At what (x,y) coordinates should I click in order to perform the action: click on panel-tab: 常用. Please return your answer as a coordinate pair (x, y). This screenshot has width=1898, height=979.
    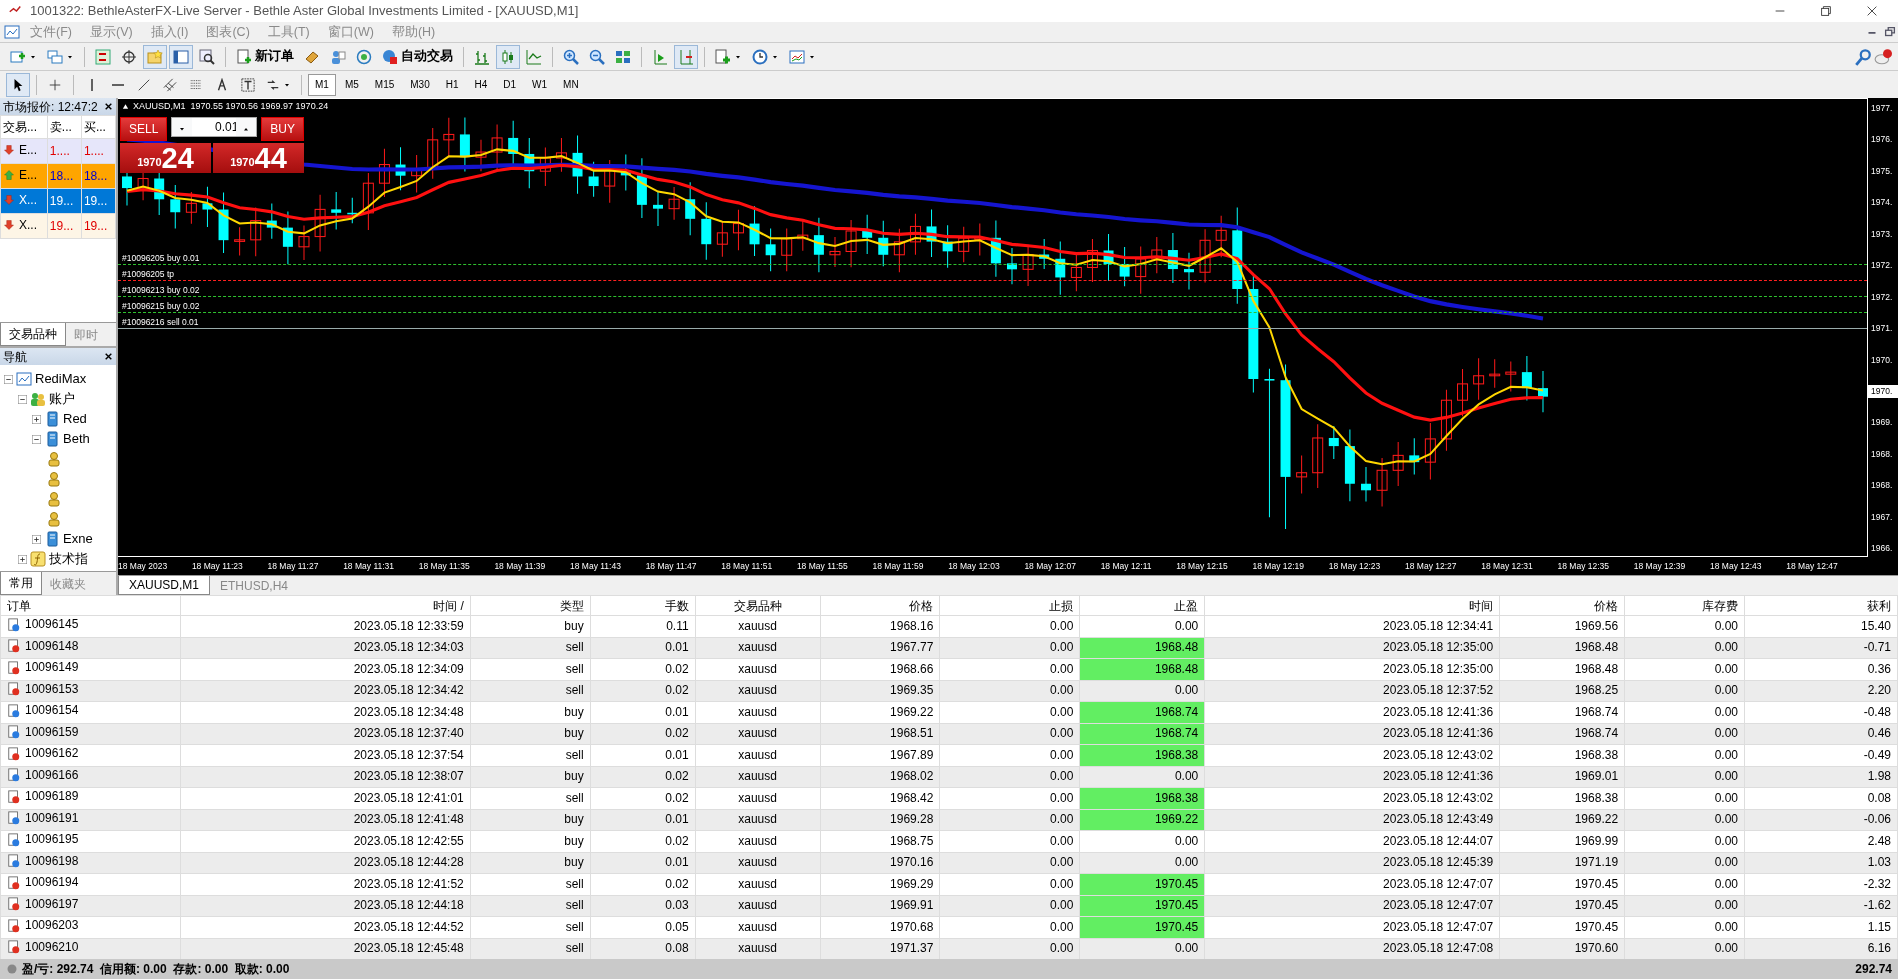
    Looking at the image, I should click on (21, 583).